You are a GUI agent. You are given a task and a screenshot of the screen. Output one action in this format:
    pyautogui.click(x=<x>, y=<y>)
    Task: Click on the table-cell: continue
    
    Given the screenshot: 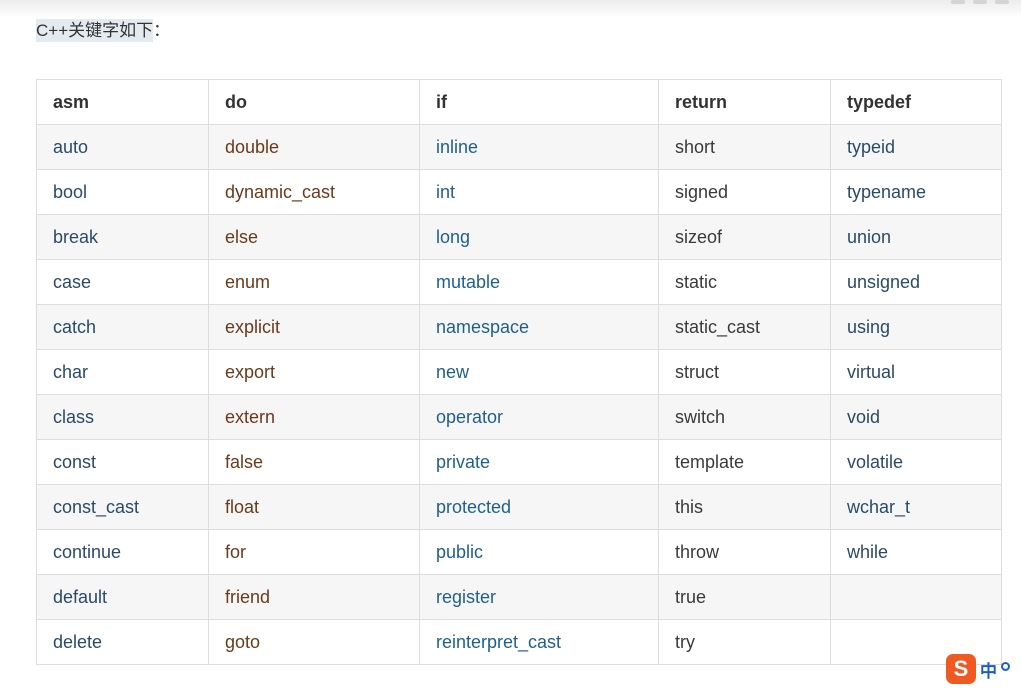 What is the action you would take?
    pyautogui.click(x=122, y=552)
    